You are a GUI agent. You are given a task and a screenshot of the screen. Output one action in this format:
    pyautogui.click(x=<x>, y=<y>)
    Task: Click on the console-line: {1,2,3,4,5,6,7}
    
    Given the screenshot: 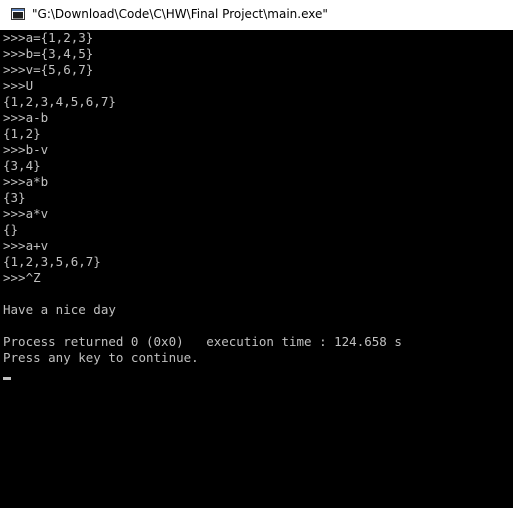 What is the action you would take?
    pyautogui.click(x=59, y=101)
    